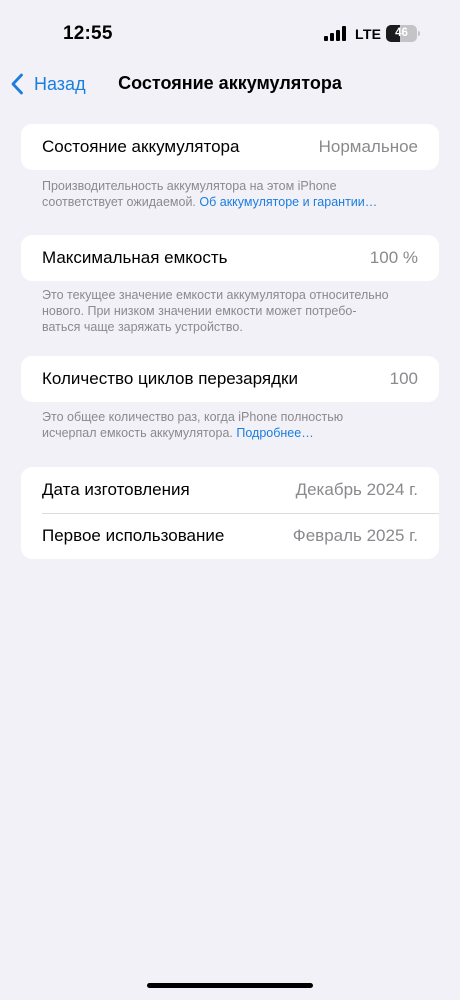 This screenshot has width=460, height=1000. I want to click on capacity-value: 100 %, so click(393, 257).